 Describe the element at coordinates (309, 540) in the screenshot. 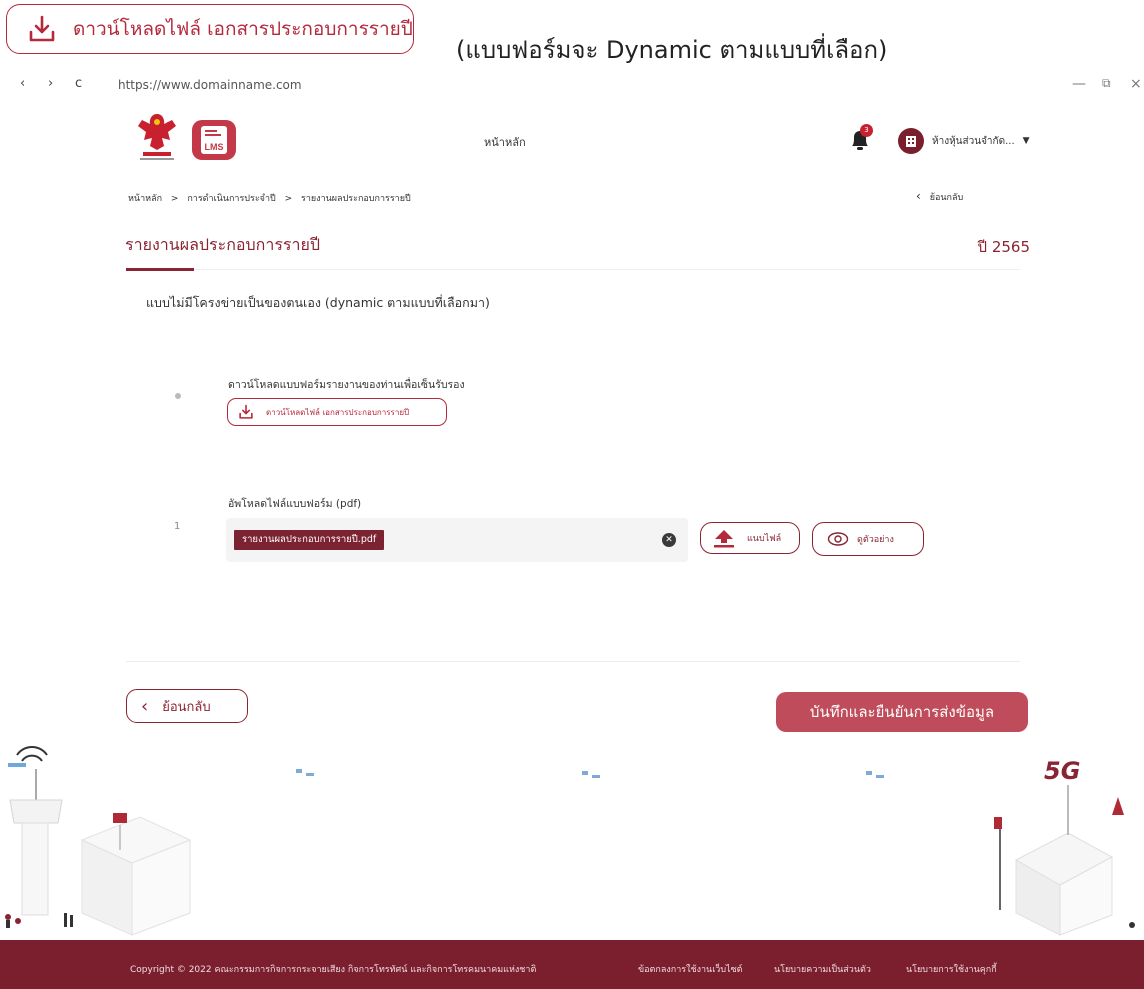

I see `uploaded-file-chip: รายงานผลประกอบการรายปี.pdf` at that location.